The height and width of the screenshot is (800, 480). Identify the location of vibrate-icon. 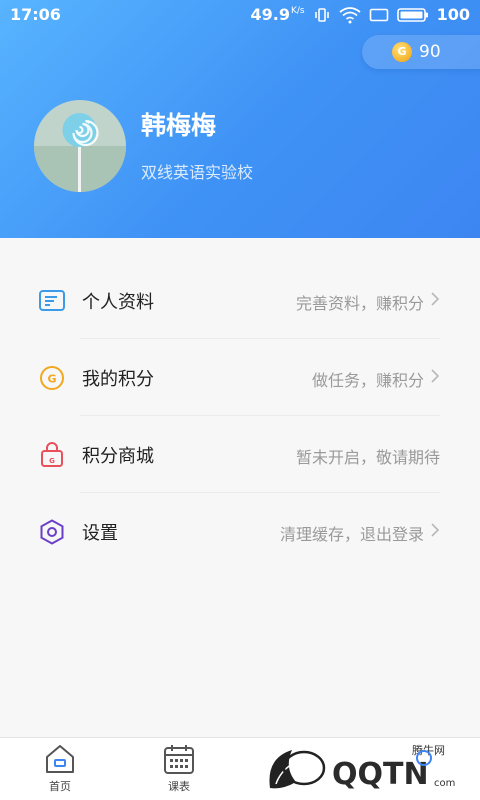
(321, 15).